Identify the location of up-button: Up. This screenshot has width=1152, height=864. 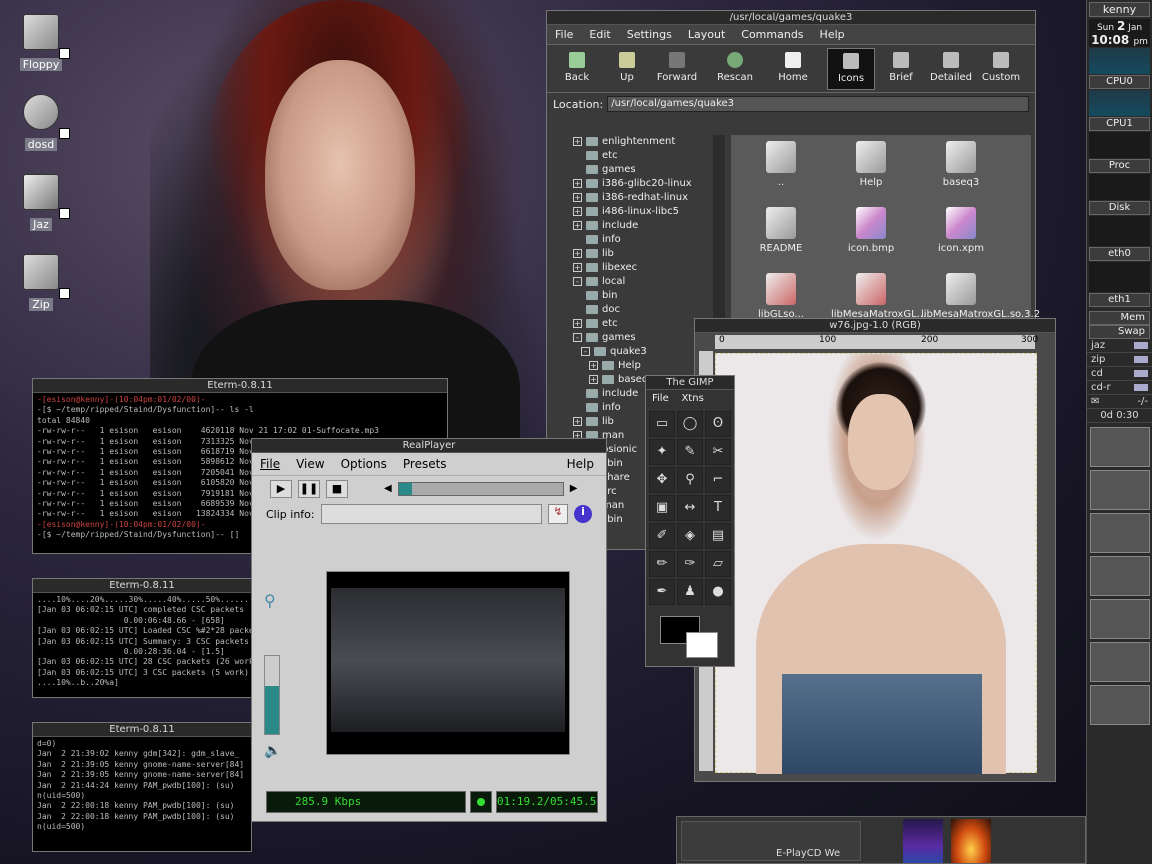
(627, 69).